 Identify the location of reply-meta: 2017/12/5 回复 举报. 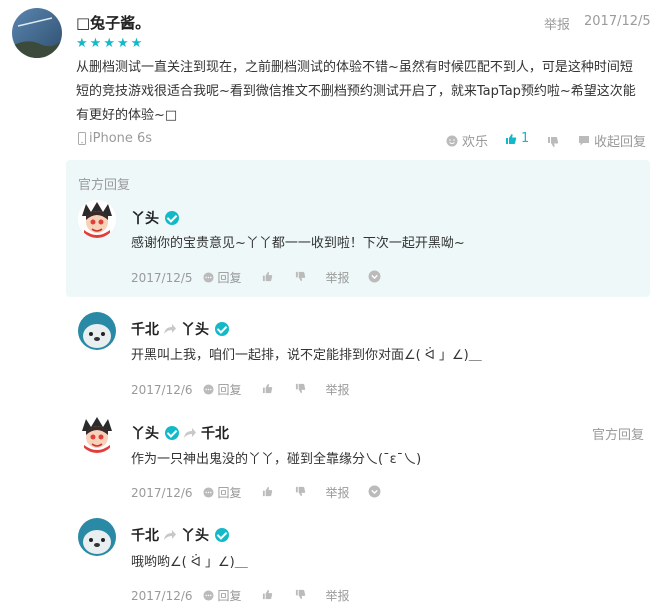
(256, 277).